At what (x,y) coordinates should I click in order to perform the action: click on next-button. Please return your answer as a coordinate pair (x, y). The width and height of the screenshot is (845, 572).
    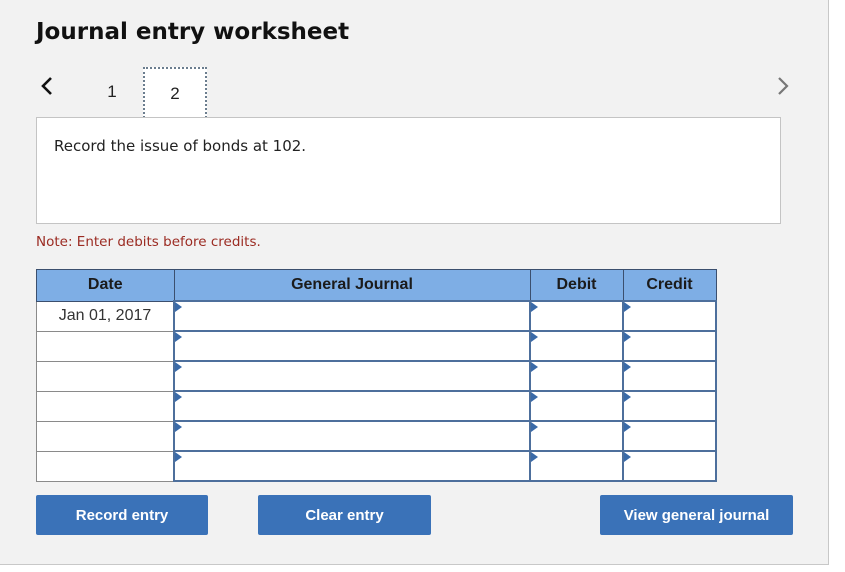
    Looking at the image, I should click on (783, 86).